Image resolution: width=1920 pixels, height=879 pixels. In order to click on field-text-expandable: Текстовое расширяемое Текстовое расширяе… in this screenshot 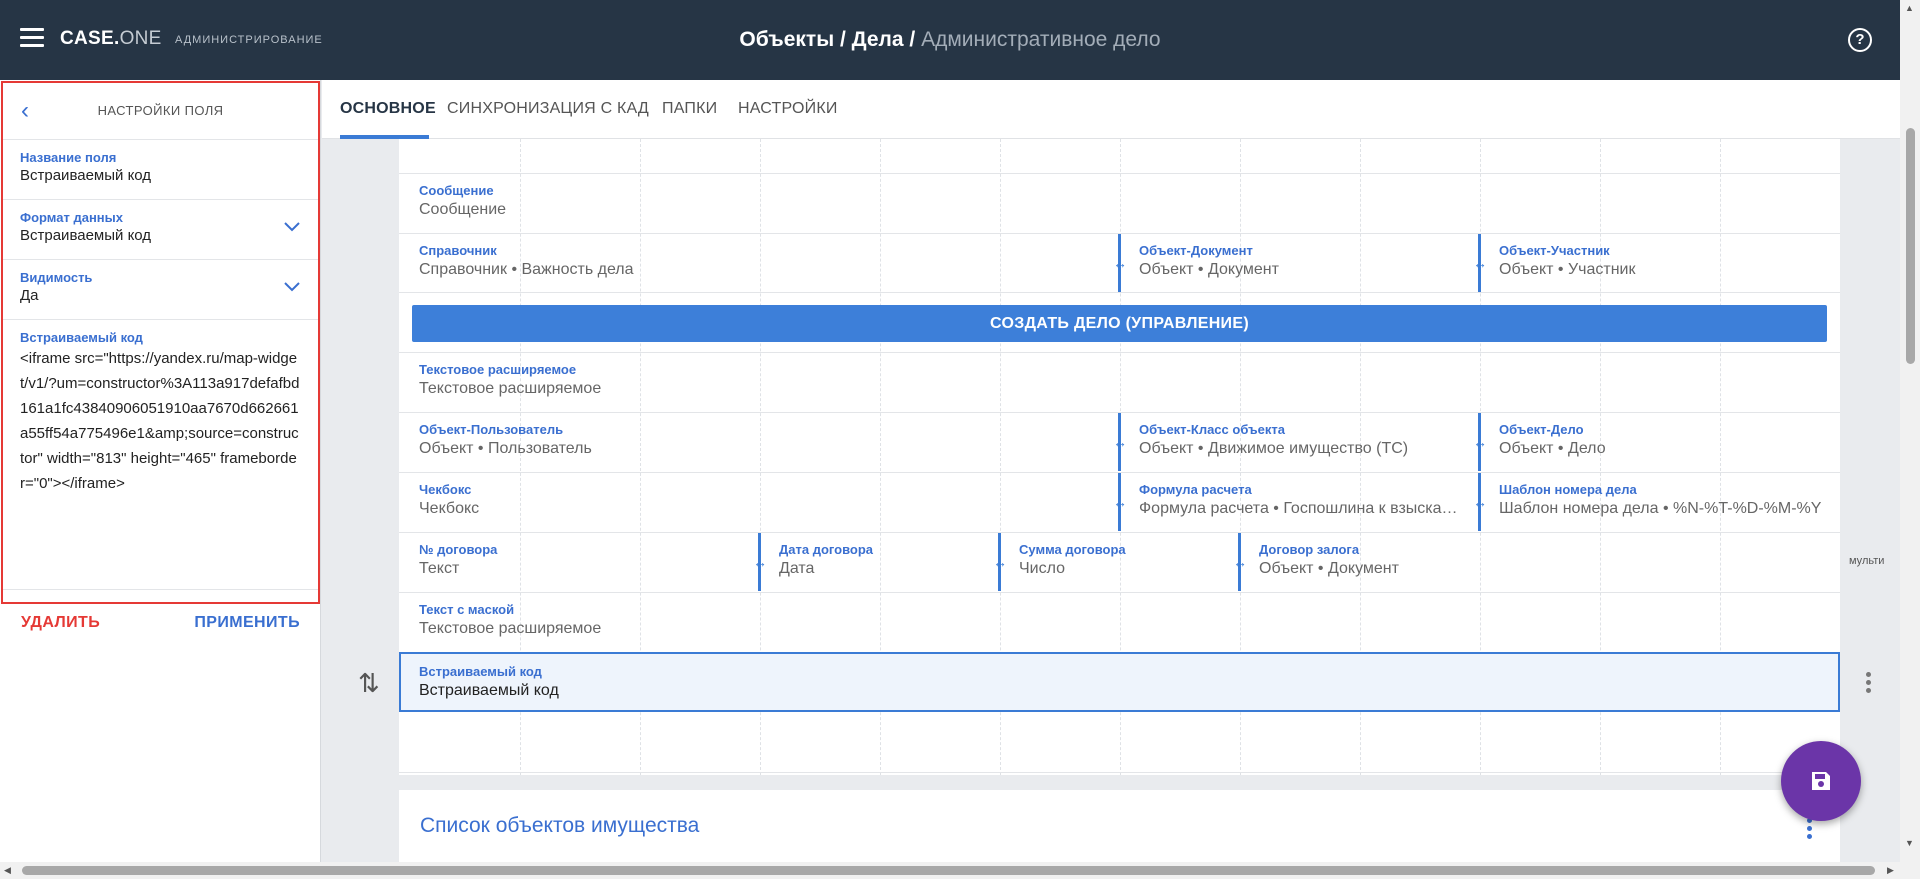, I will do `click(1119, 382)`.